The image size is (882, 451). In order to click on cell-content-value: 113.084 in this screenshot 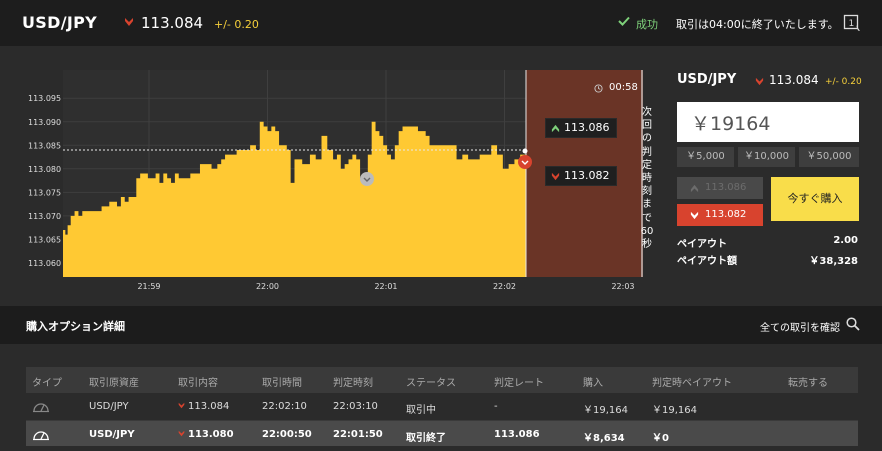, I will do `click(209, 406)`.